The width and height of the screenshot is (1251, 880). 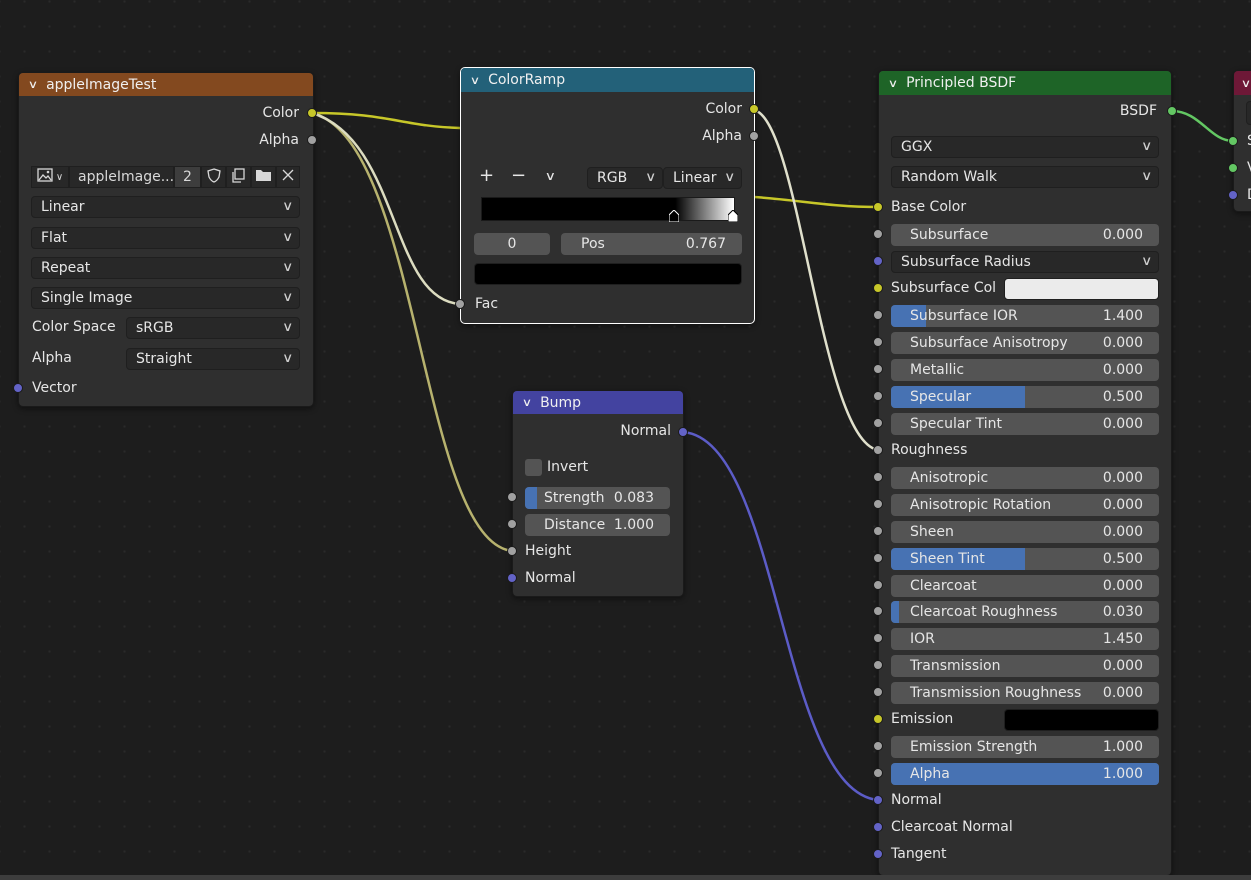 I want to click on source-dropdown: Single Image ∨, so click(x=165, y=298).